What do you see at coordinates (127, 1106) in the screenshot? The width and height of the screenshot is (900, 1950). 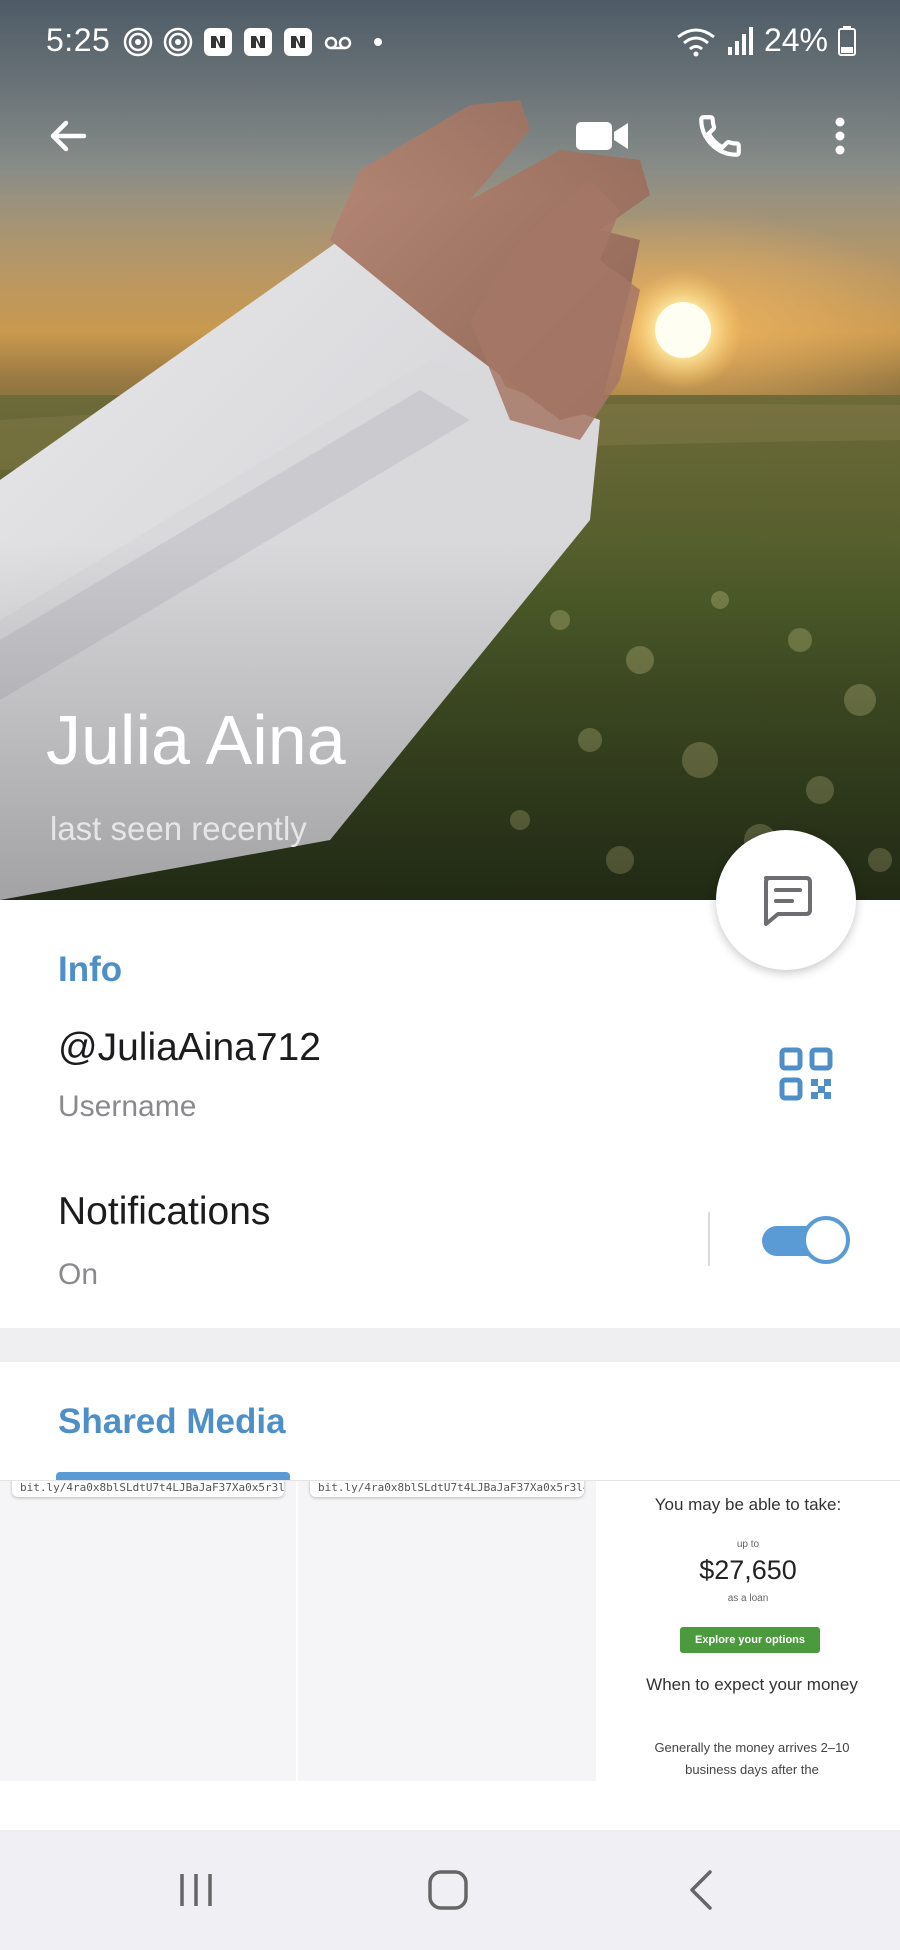 I see `username-caption: Username` at bounding box center [127, 1106].